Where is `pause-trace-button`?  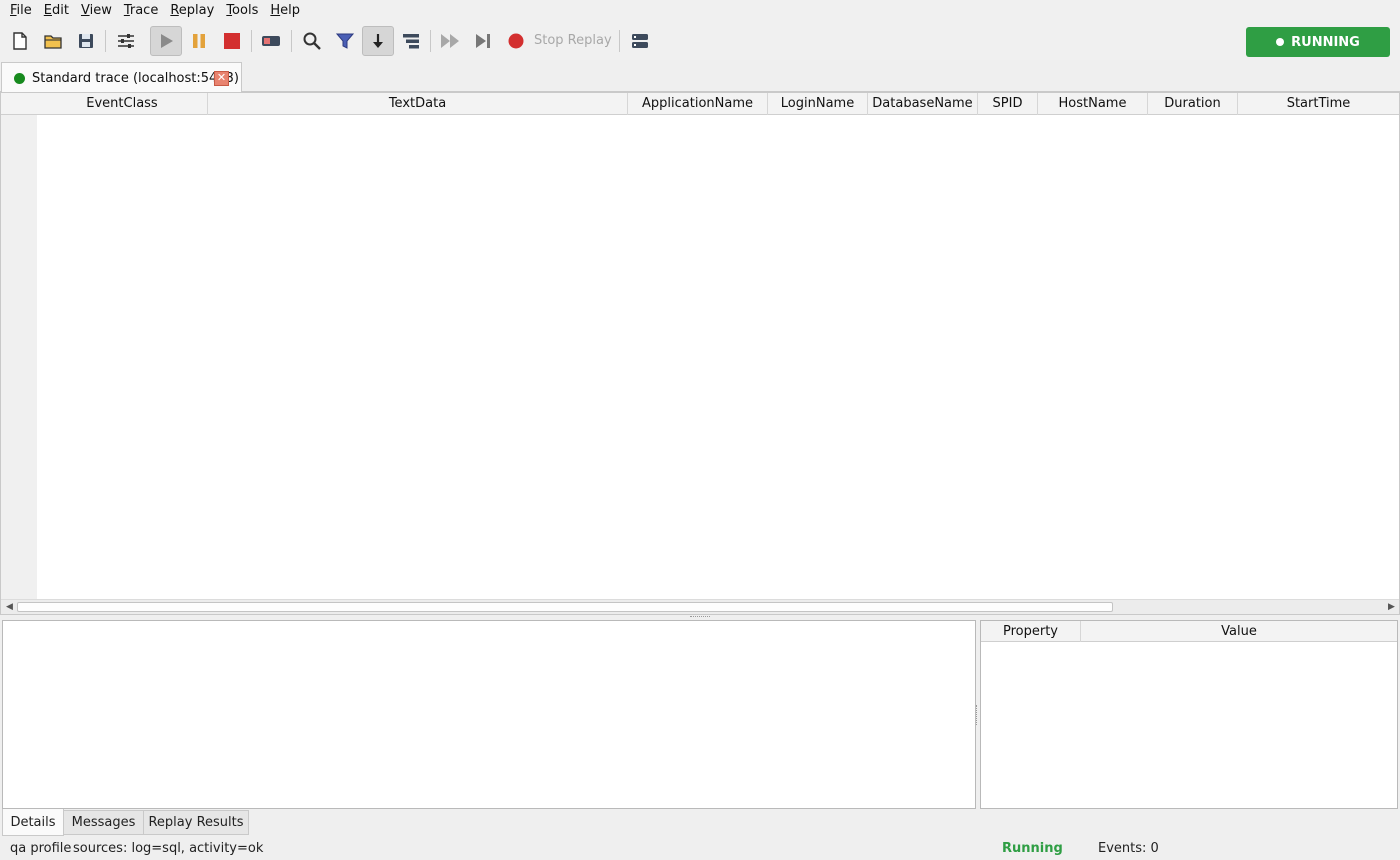 pause-trace-button is located at coordinates (199, 41).